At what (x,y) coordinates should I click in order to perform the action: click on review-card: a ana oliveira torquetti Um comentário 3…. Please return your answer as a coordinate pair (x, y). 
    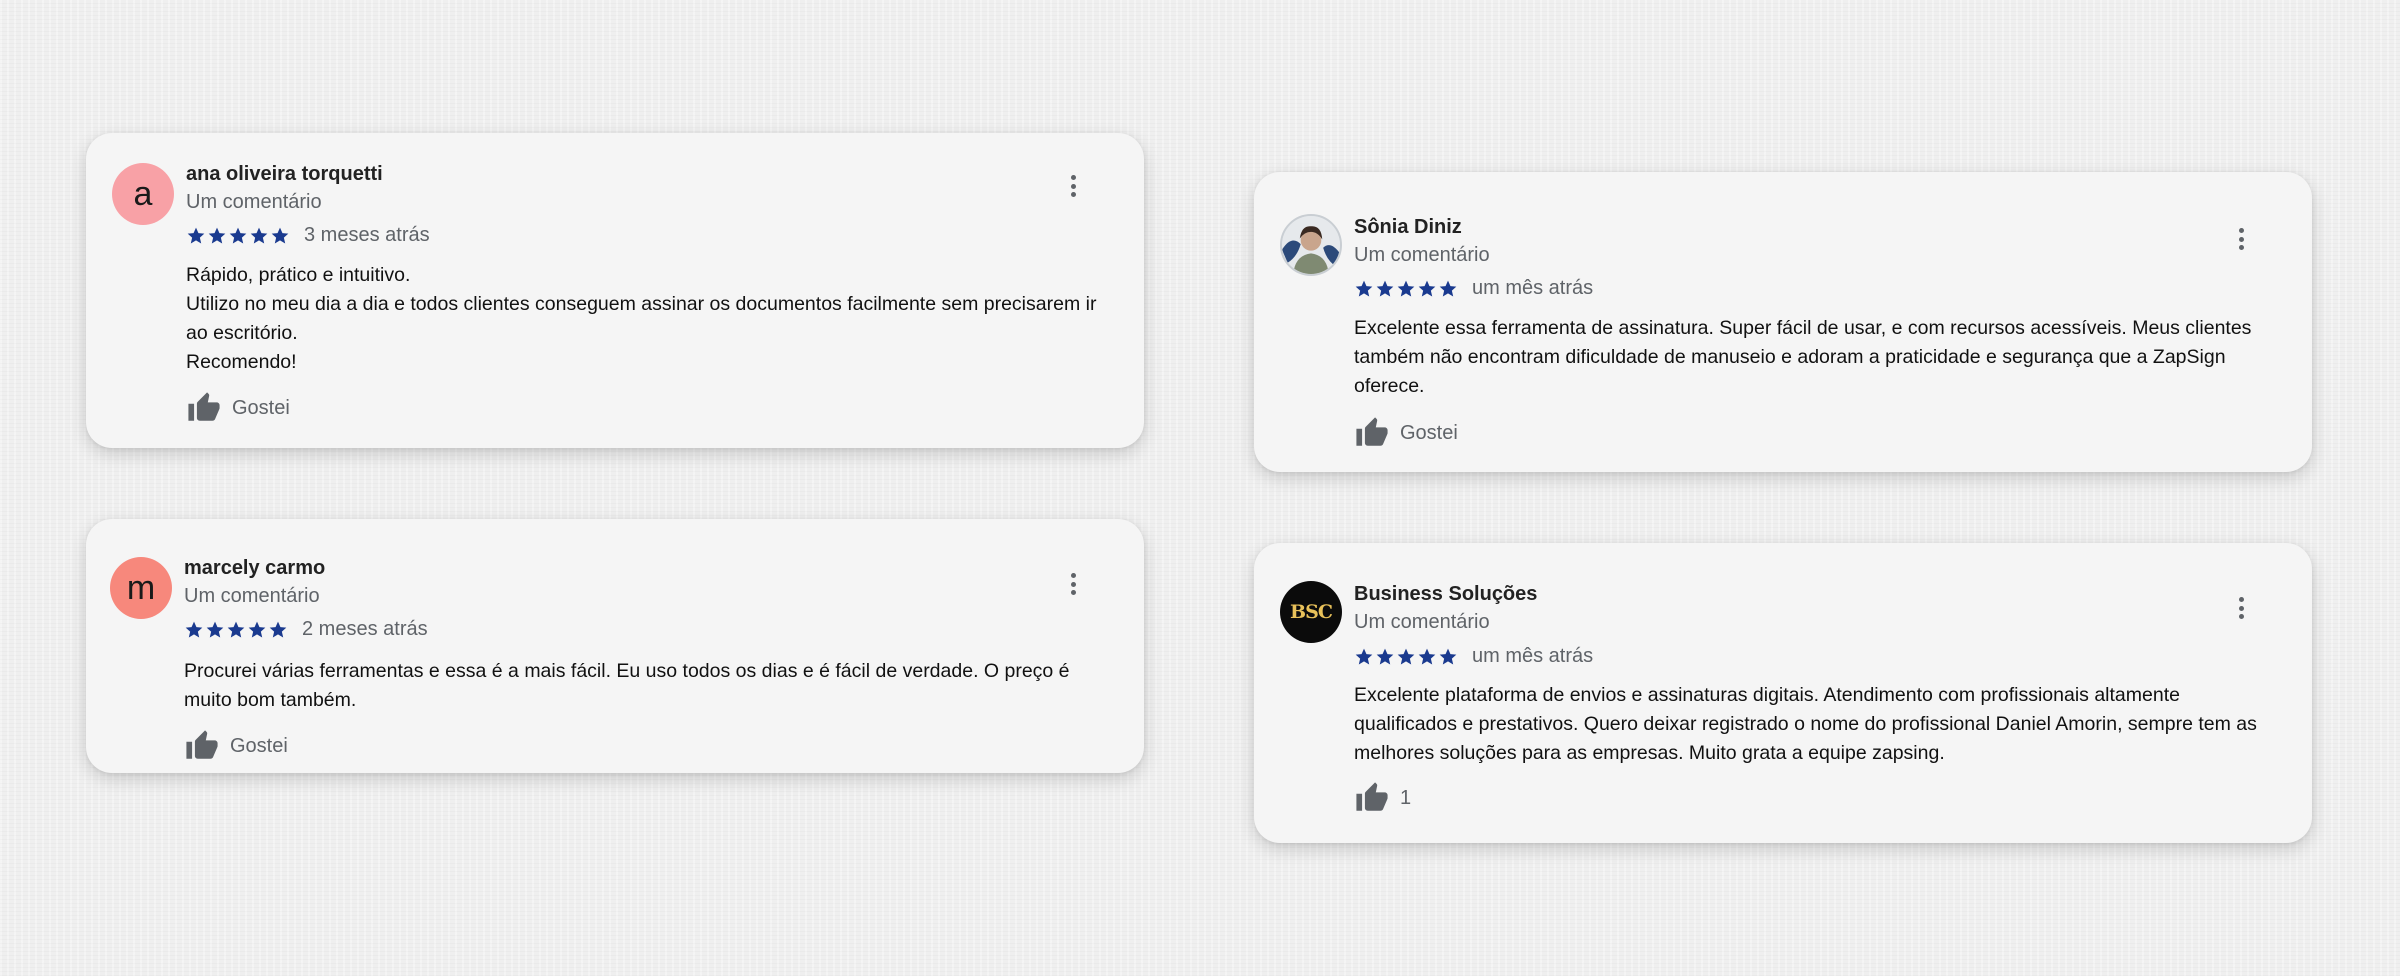
    Looking at the image, I should click on (615, 290).